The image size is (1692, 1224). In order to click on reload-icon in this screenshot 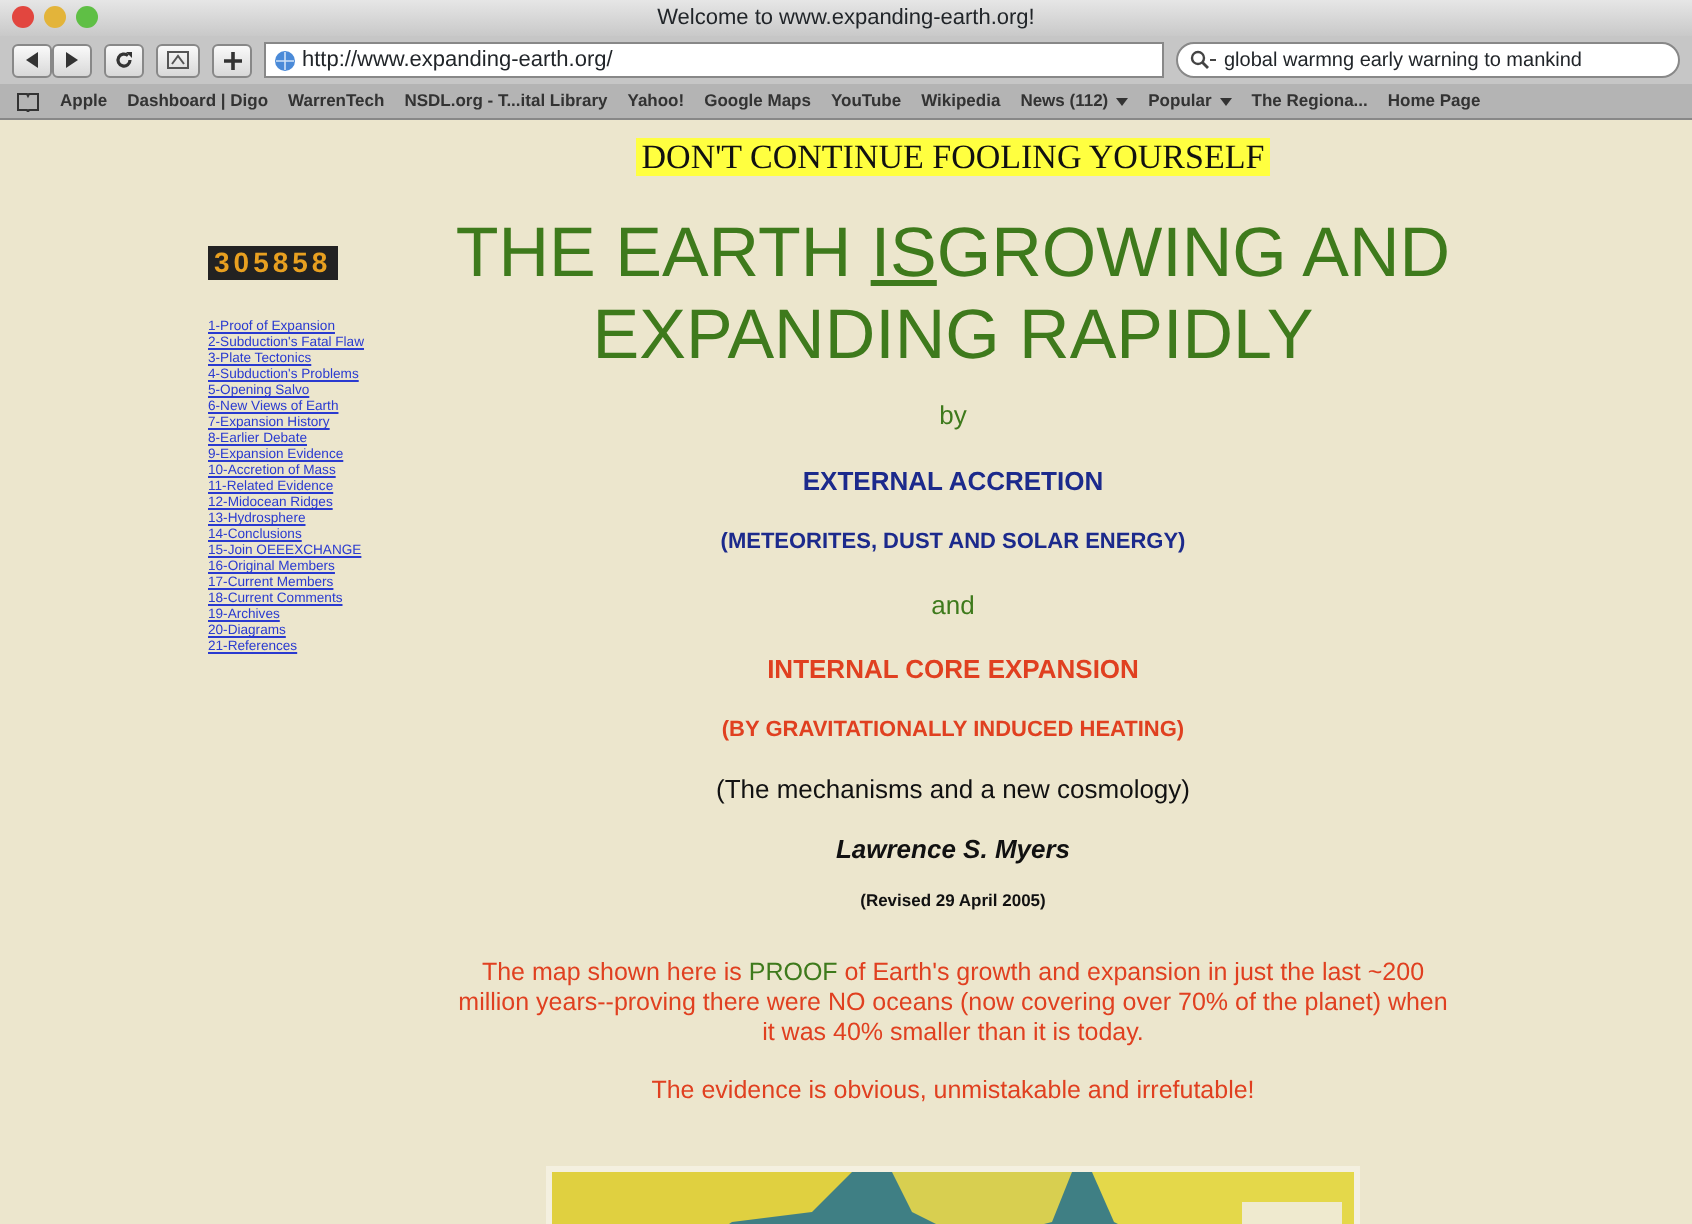, I will do `click(124, 60)`.